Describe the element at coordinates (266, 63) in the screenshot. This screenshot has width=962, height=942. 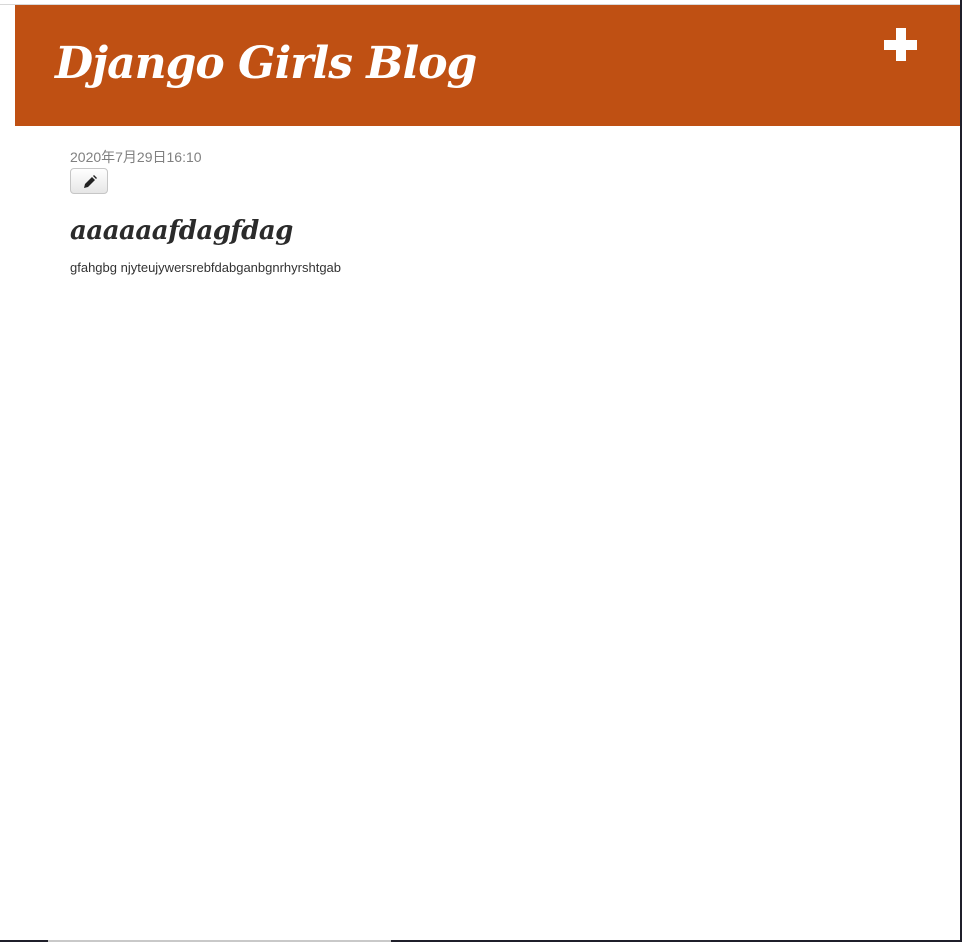
I see `blog-title-link: Django Girls Blog` at that location.